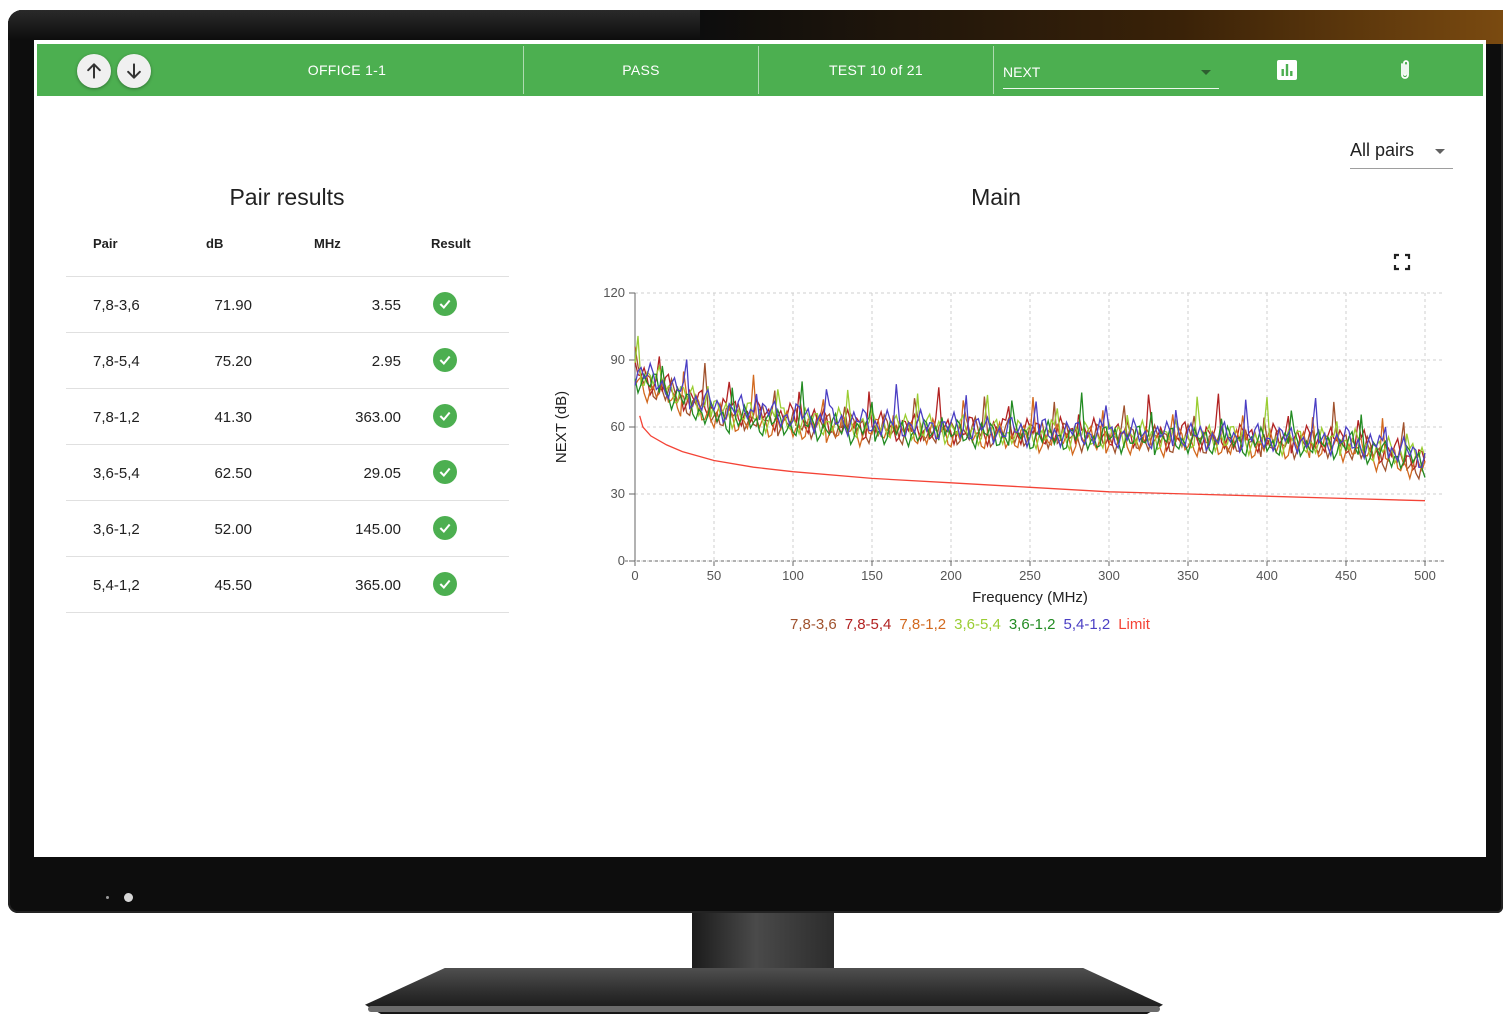 The image size is (1503, 1018). What do you see at coordinates (378, 529) in the screenshot?
I see `cell-mhz: 145.00` at bounding box center [378, 529].